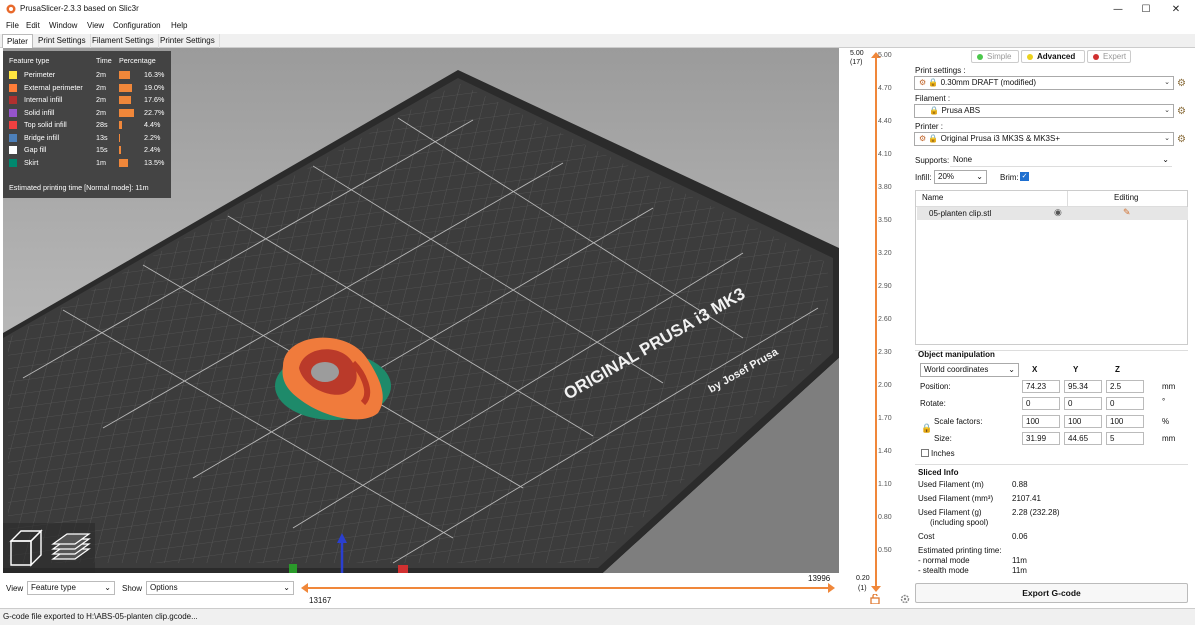 The width and height of the screenshot is (1195, 625). Describe the element at coordinates (935, 386) in the screenshot. I see `position-label: Position:` at that location.